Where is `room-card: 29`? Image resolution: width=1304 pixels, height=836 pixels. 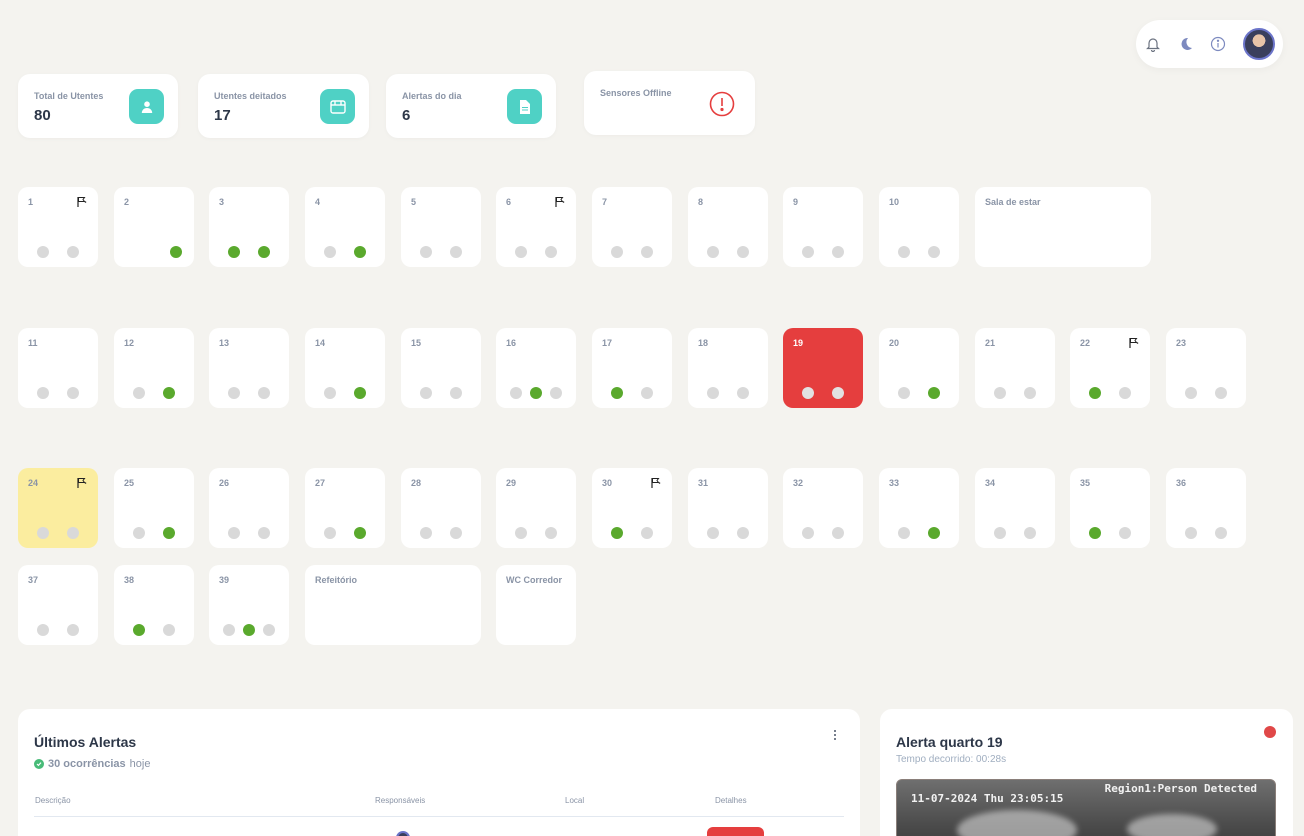 room-card: 29 is located at coordinates (536, 508).